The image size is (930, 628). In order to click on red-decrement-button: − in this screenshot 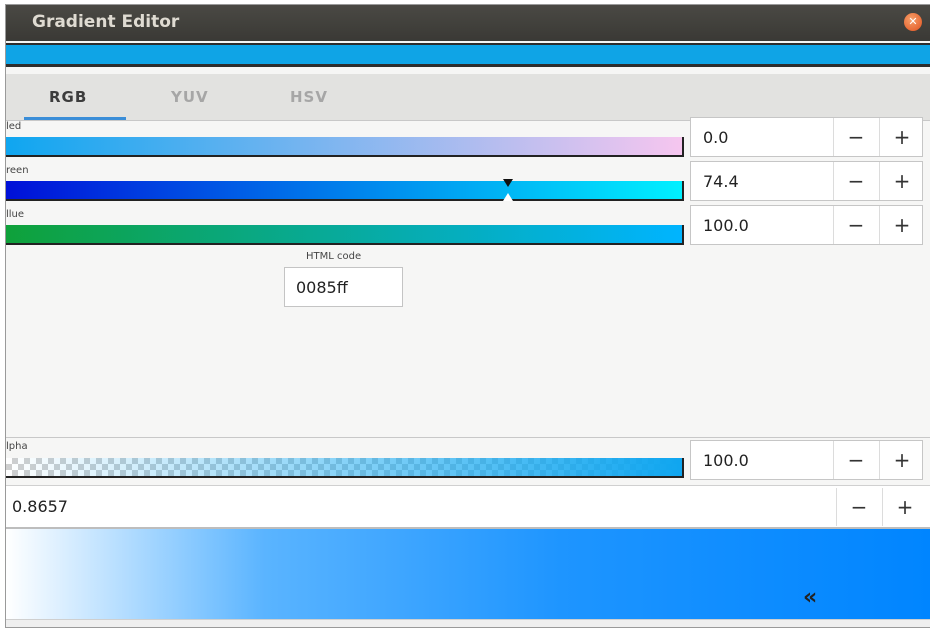, I will do `click(855, 137)`.